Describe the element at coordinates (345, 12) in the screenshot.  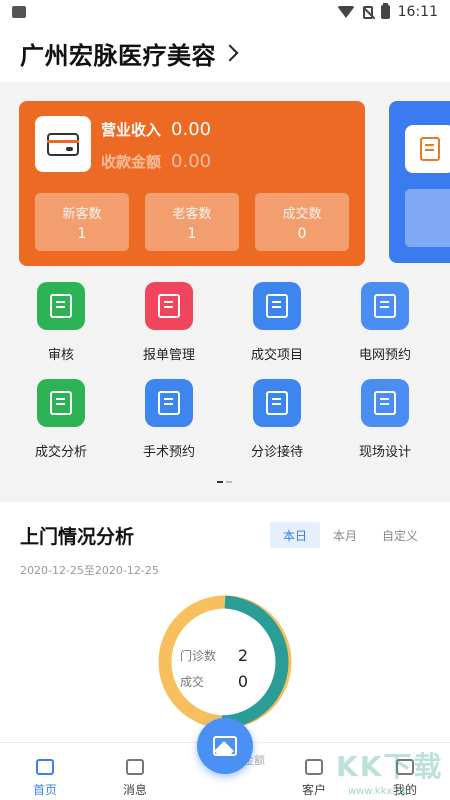
I see `wifi-icon` at that location.